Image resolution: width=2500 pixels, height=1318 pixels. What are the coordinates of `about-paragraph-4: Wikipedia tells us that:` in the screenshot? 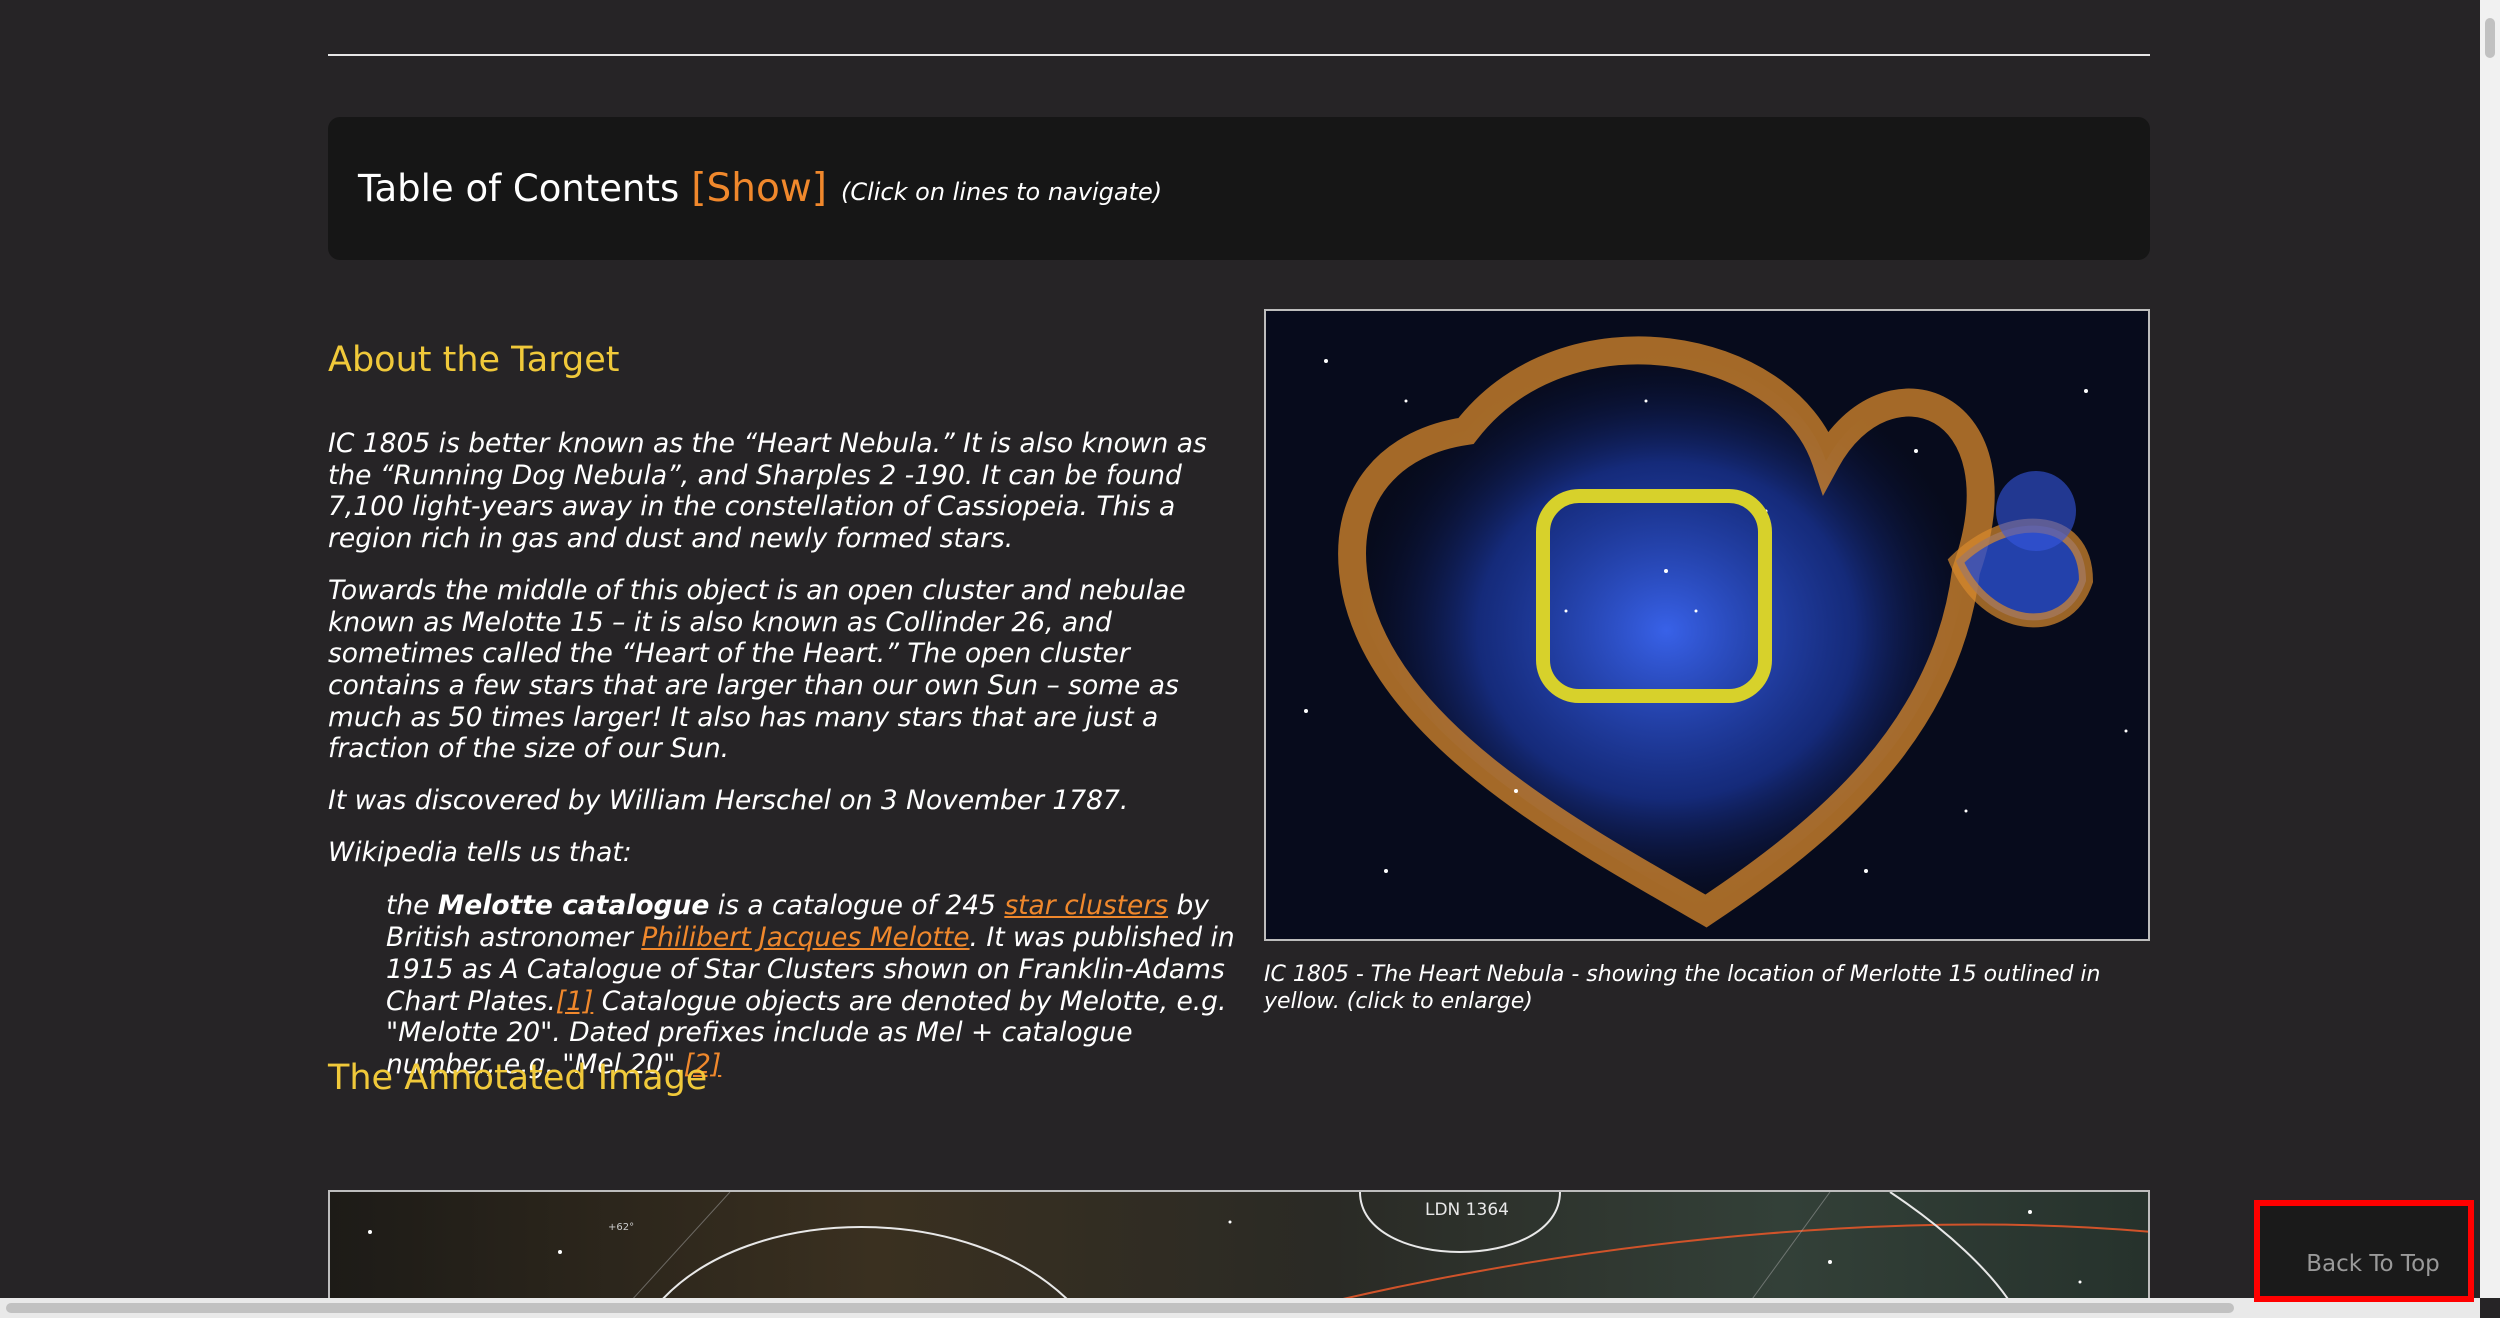 It's located at (480, 852).